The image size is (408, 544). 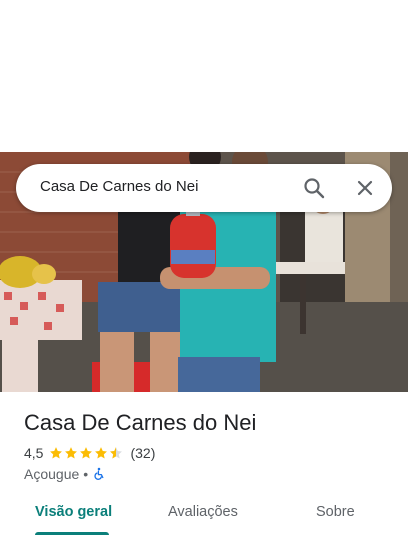 What do you see at coordinates (119, 186) in the screenshot?
I see `search-query: Casa De Carnes do Nei` at bounding box center [119, 186].